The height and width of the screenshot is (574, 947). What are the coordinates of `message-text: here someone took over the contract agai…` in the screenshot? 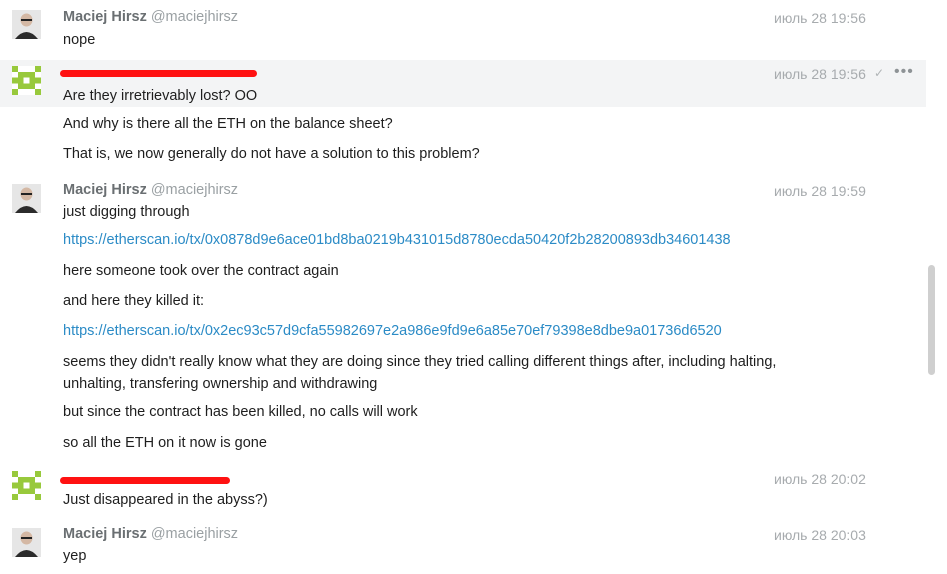 It's located at (201, 271).